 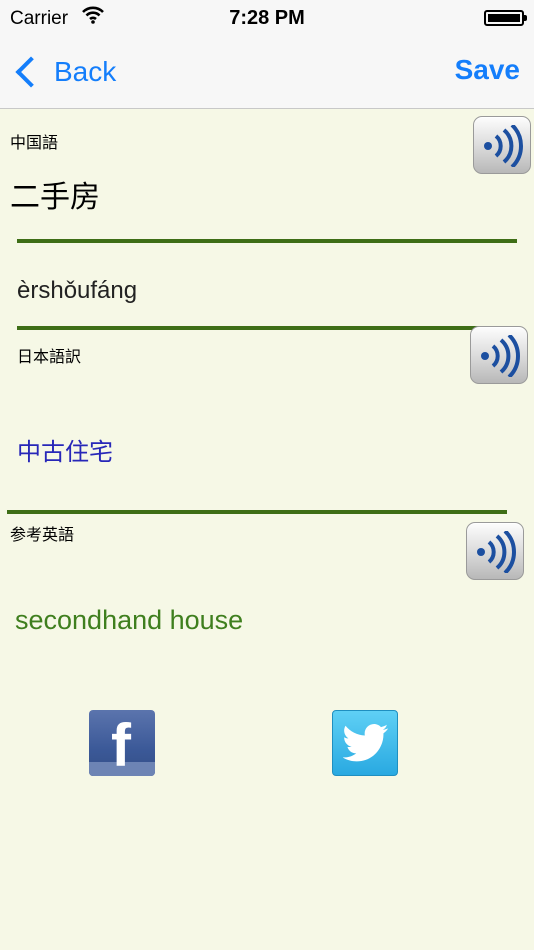 I want to click on japanese-translation: 中古住宅, so click(x=65, y=452).